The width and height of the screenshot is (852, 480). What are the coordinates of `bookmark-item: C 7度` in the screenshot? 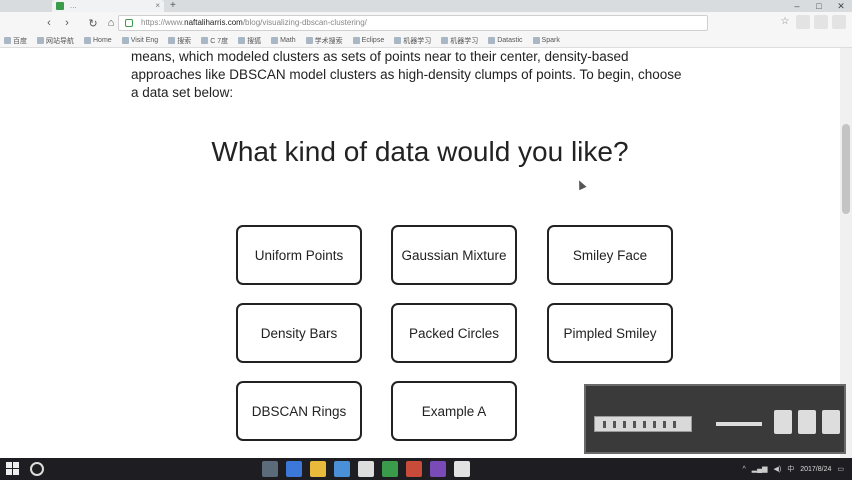 It's located at (214, 41).